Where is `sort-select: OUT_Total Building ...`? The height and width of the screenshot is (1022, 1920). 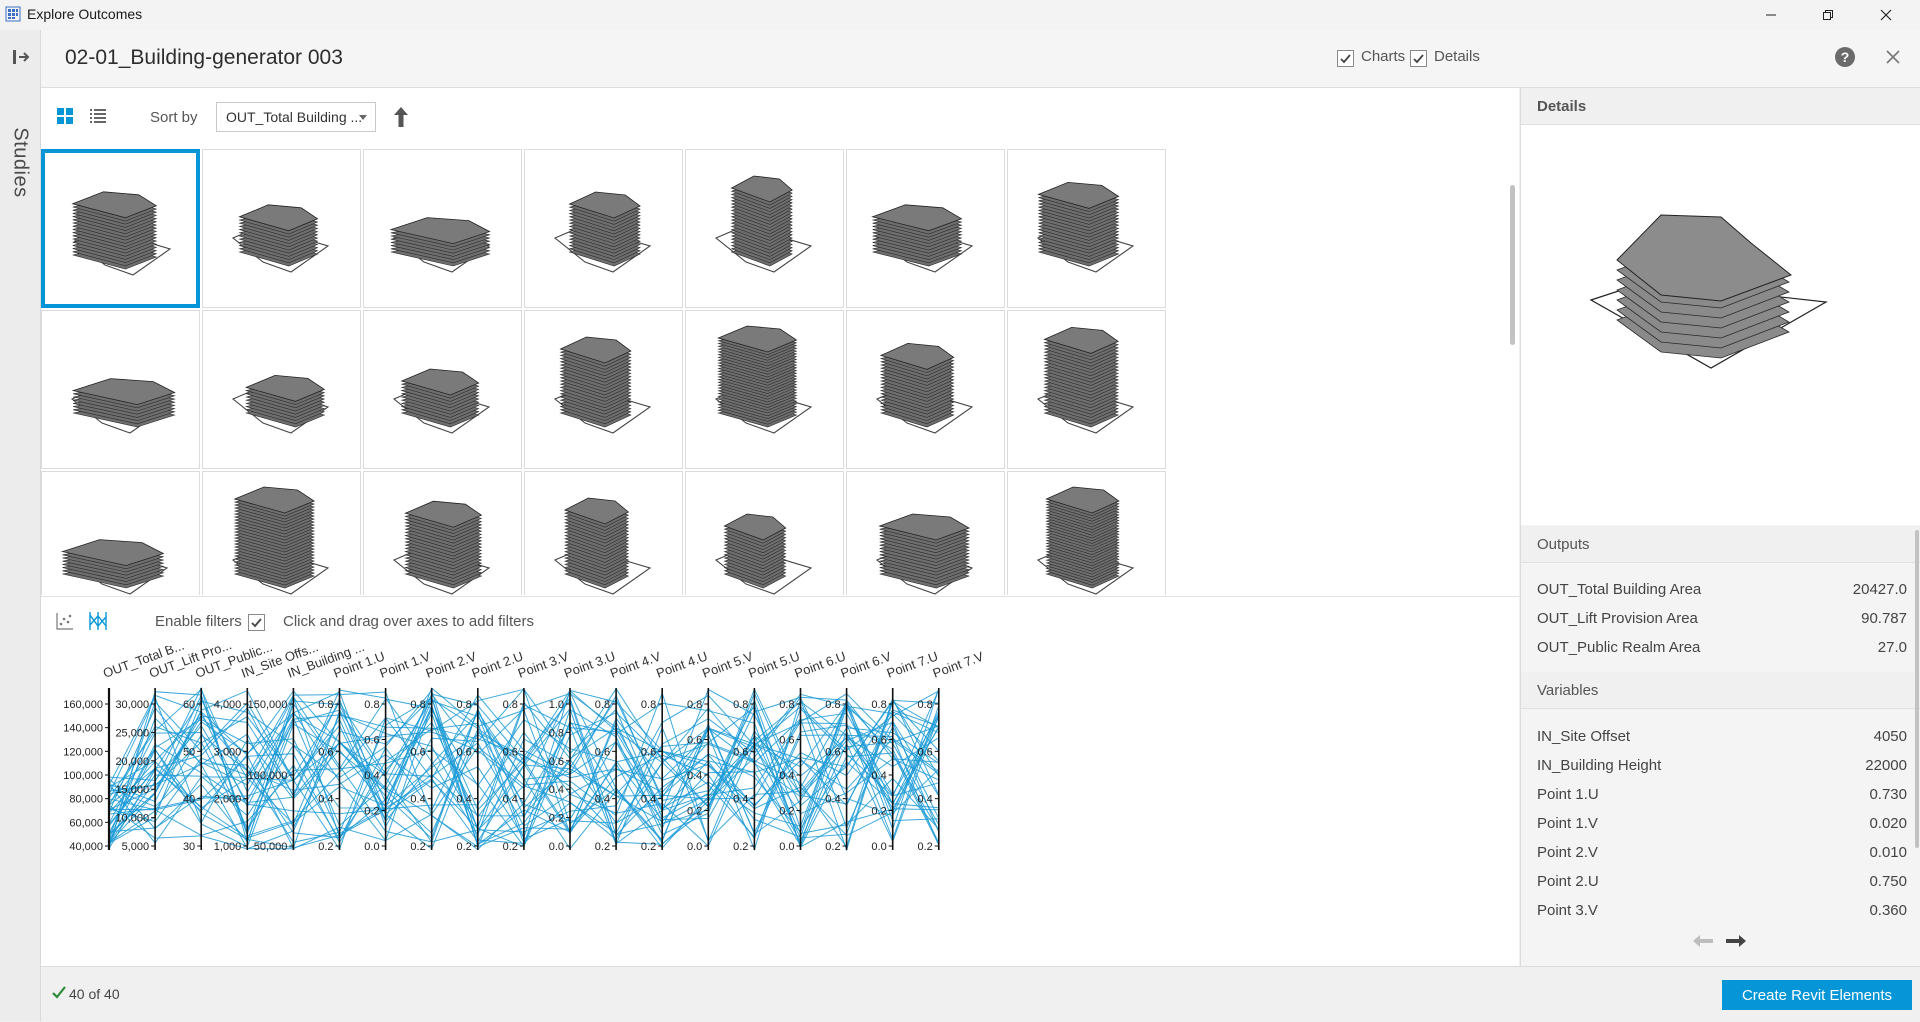 sort-select: OUT_Total Building ... is located at coordinates (296, 117).